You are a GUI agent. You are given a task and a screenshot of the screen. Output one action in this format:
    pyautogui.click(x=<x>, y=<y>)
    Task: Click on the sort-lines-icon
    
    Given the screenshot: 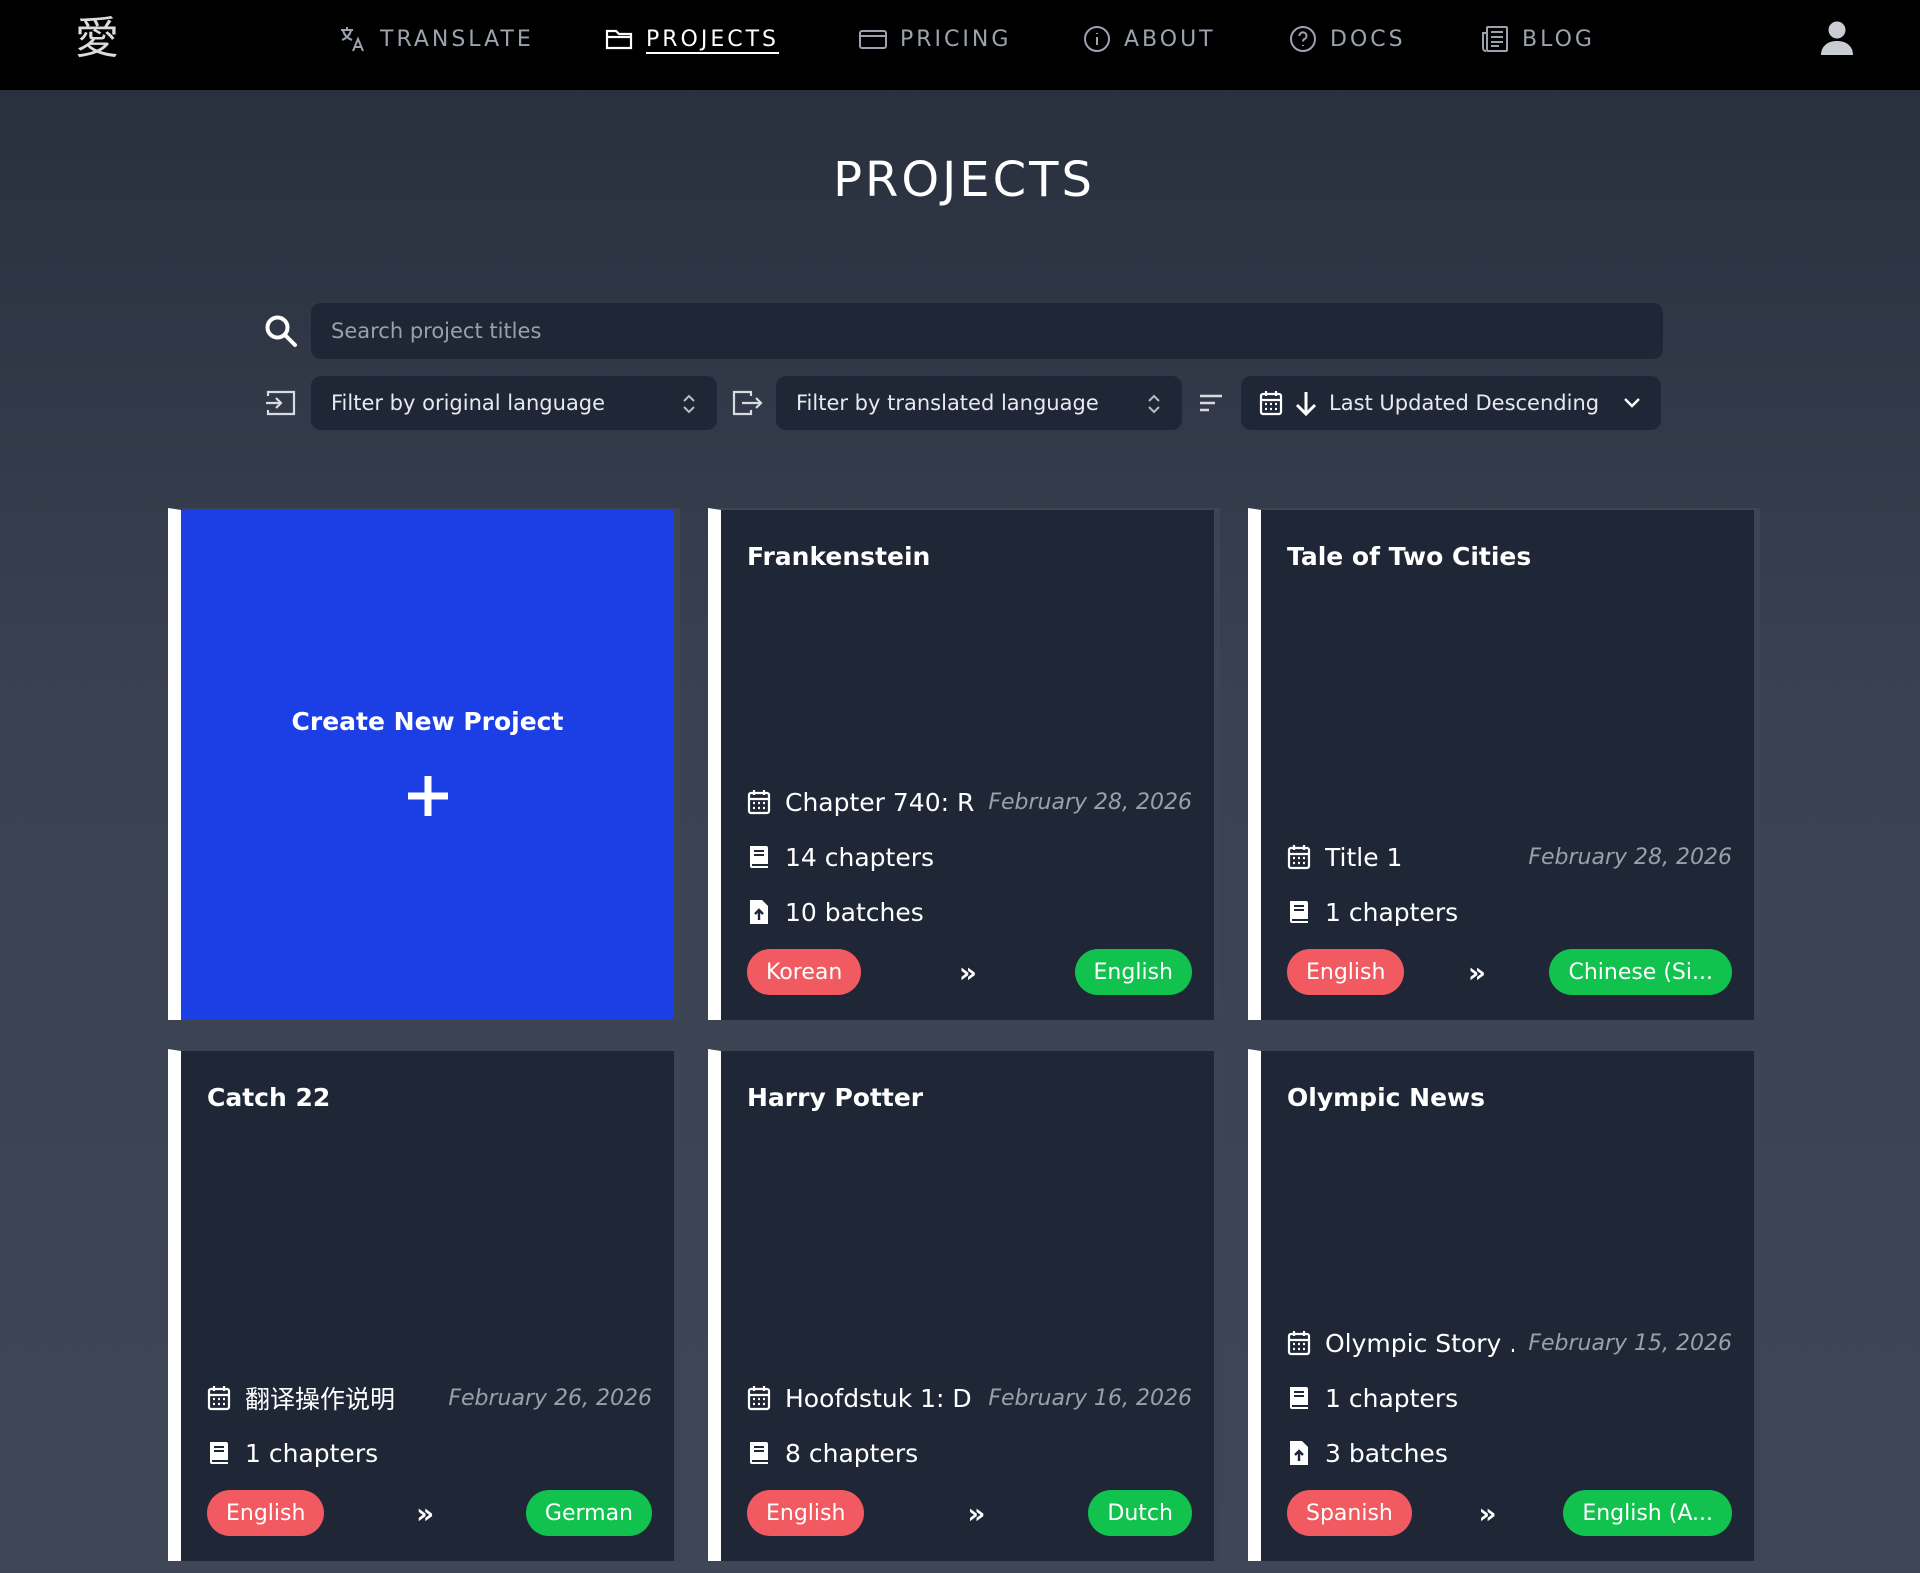 What is the action you would take?
    pyautogui.click(x=1211, y=403)
    